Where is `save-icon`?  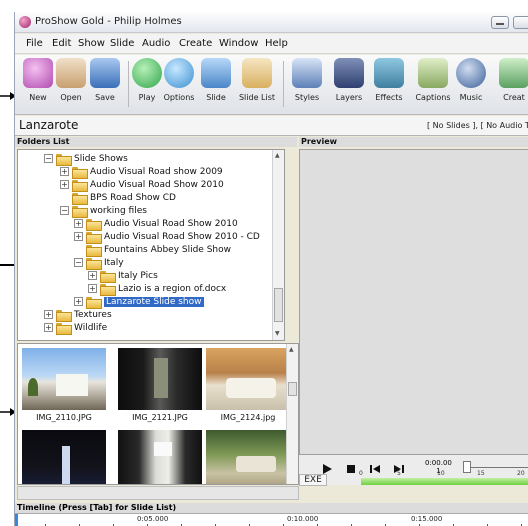 save-icon is located at coordinates (105, 73).